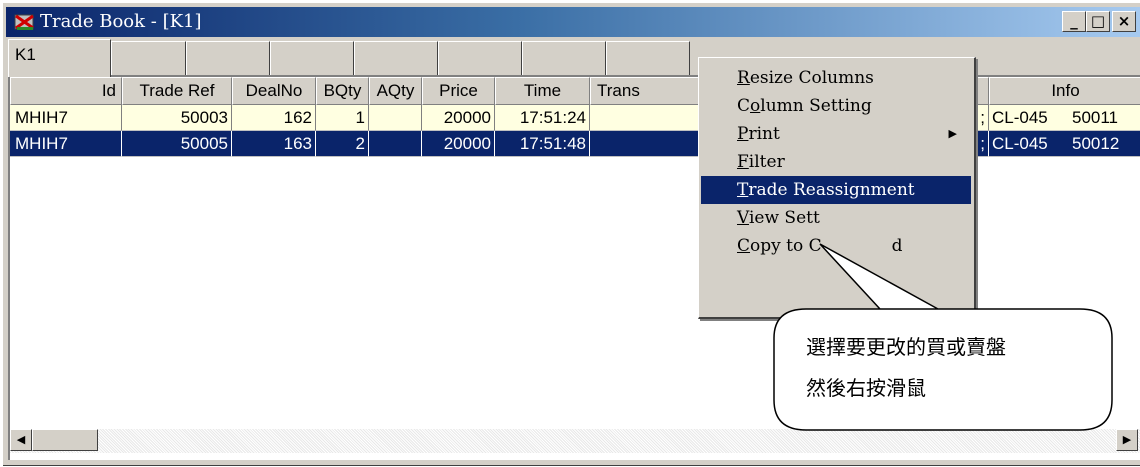 The image size is (1140, 467). What do you see at coordinates (177, 91) in the screenshot?
I see `column-header-trade-ref: Trade Ref` at bounding box center [177, 91].